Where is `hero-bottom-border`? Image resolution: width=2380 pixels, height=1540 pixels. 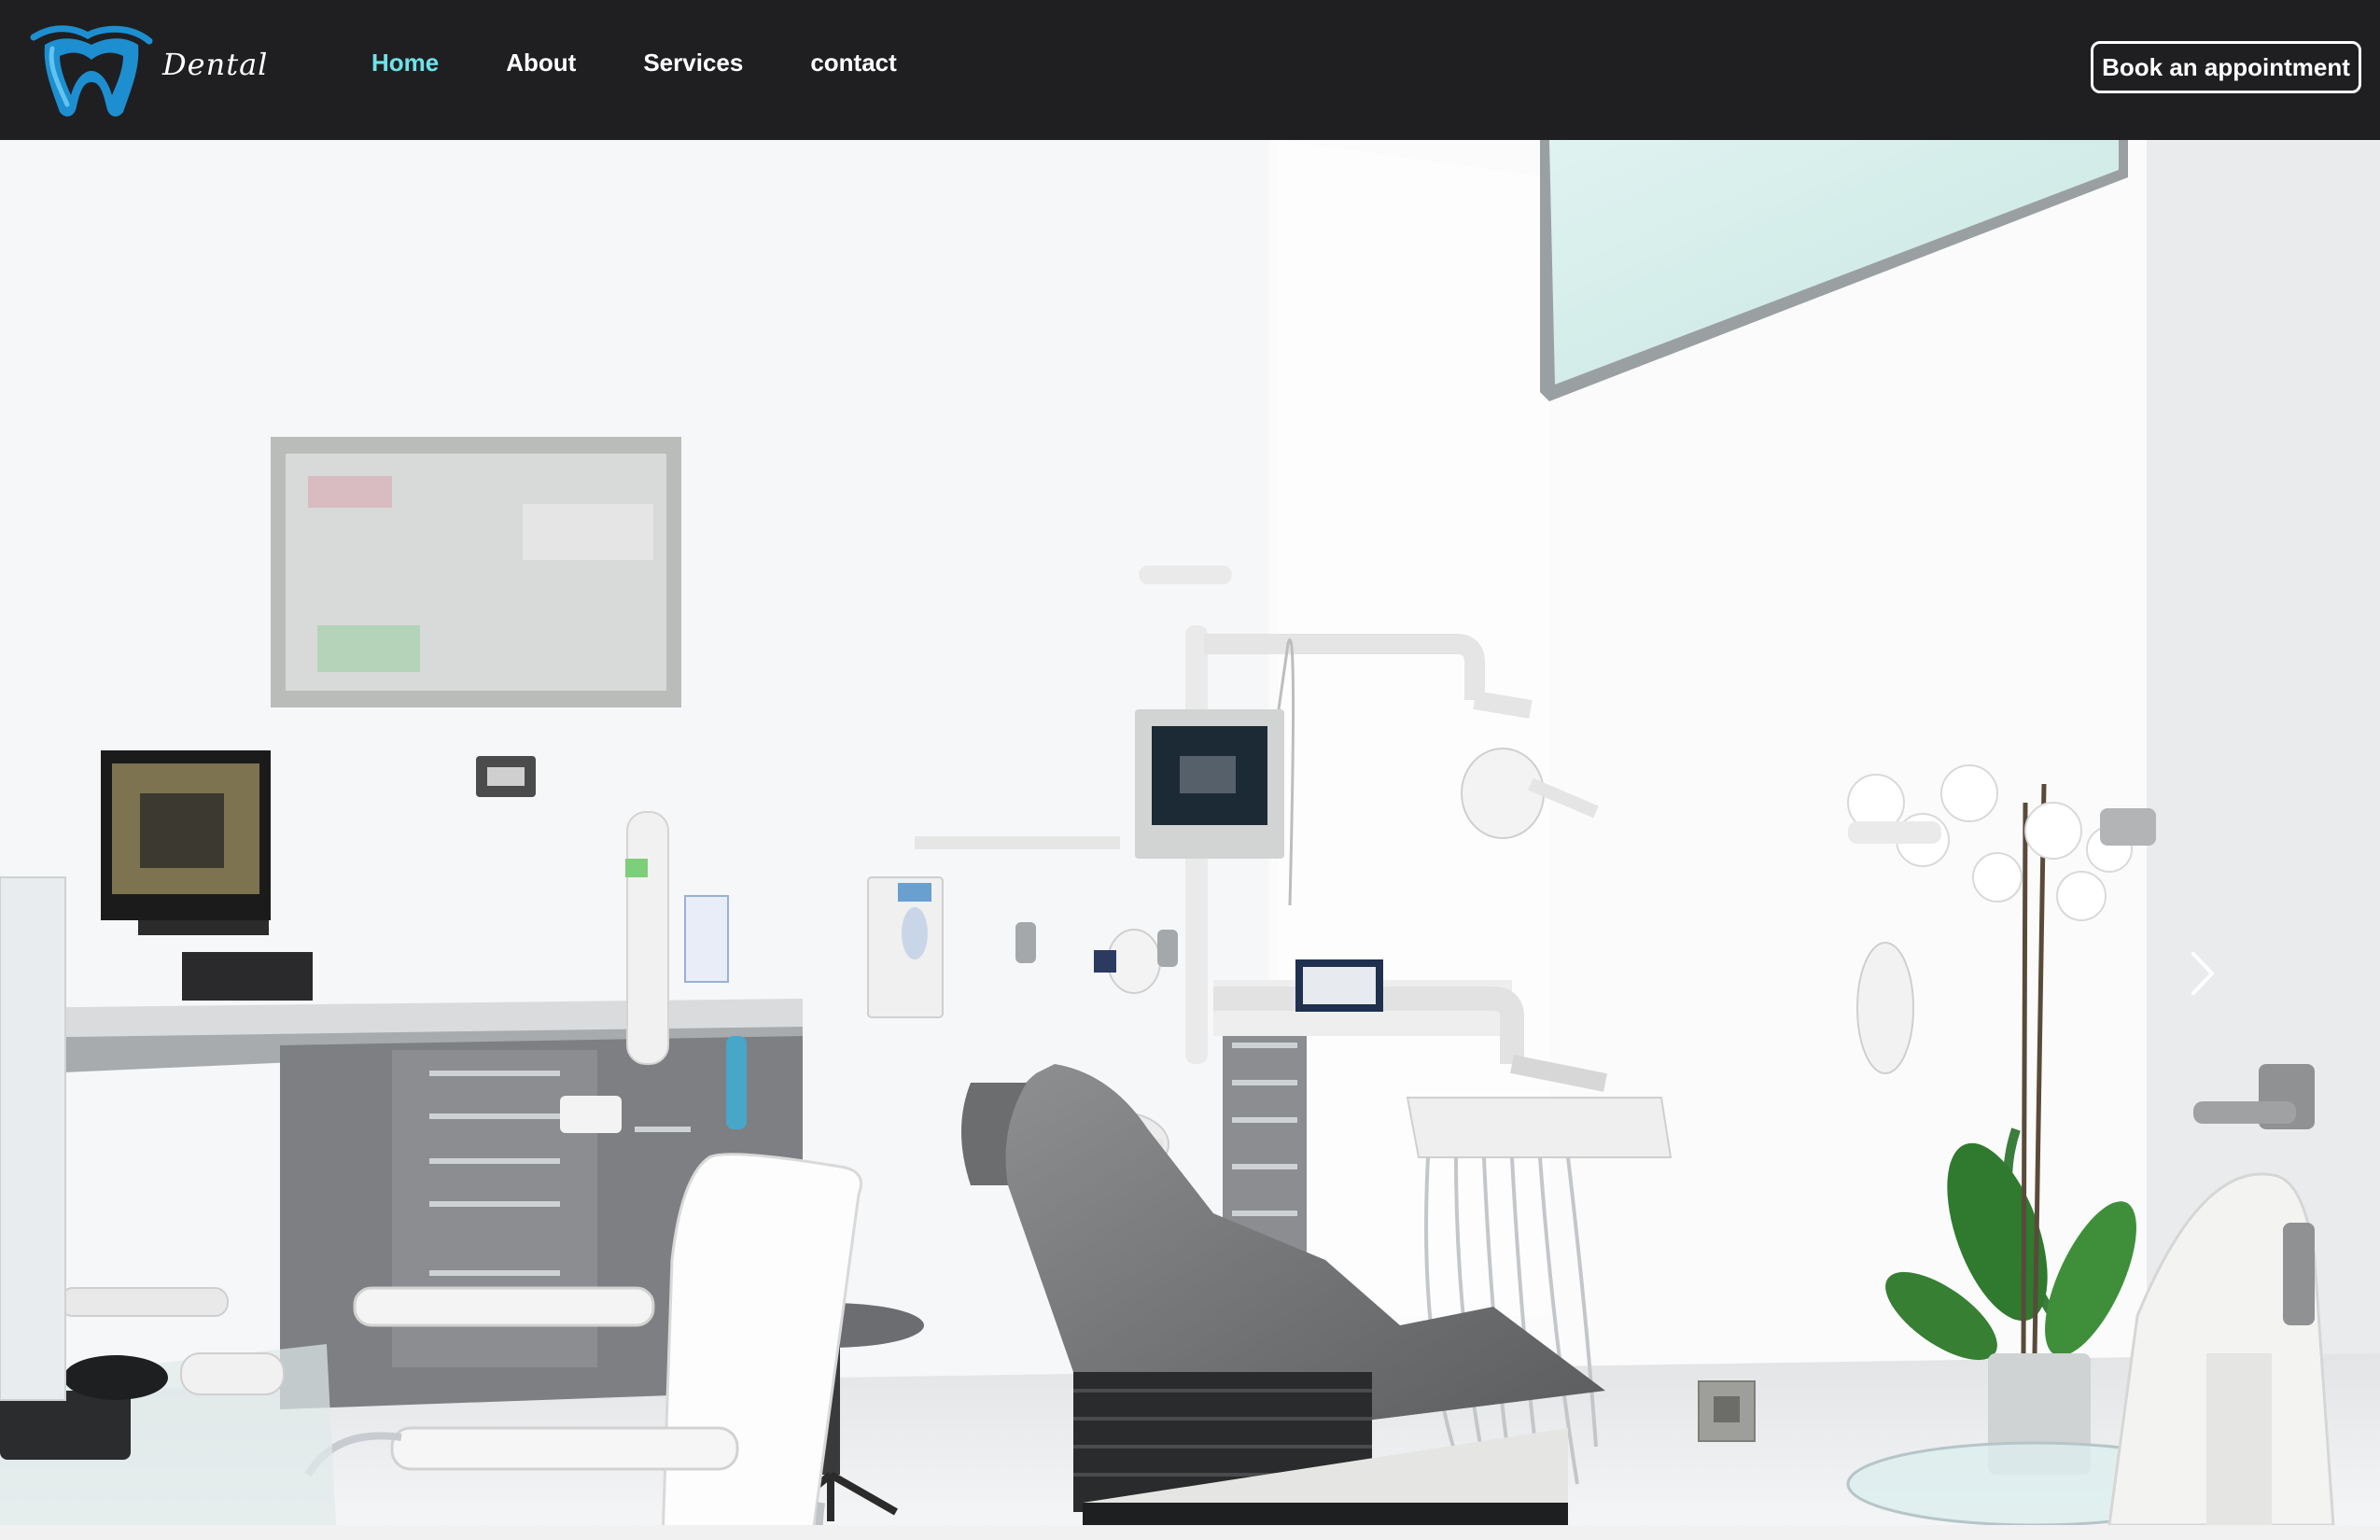
hero-bottom-border is located at coordinates (1190, 1532).